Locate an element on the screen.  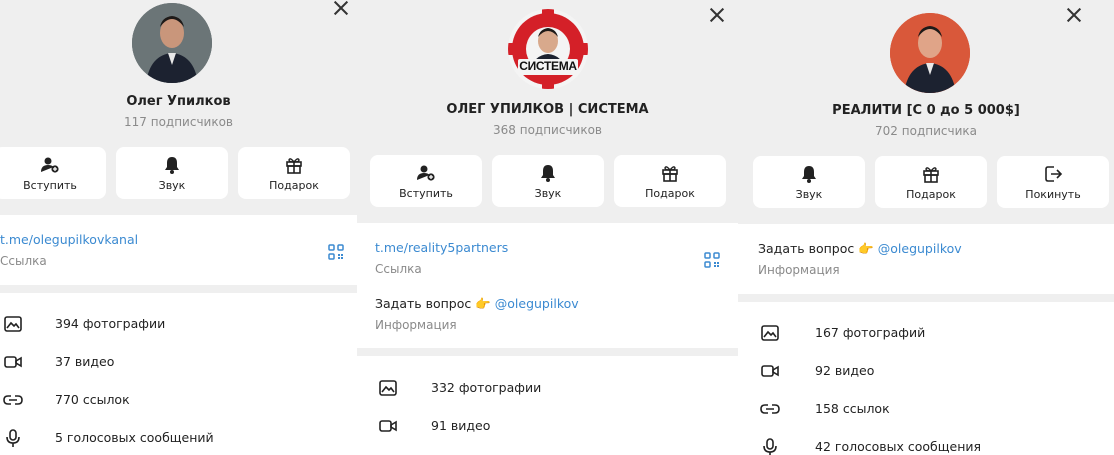
subscriber-count: 368 подписчиков is located at coordinates (547, 130).